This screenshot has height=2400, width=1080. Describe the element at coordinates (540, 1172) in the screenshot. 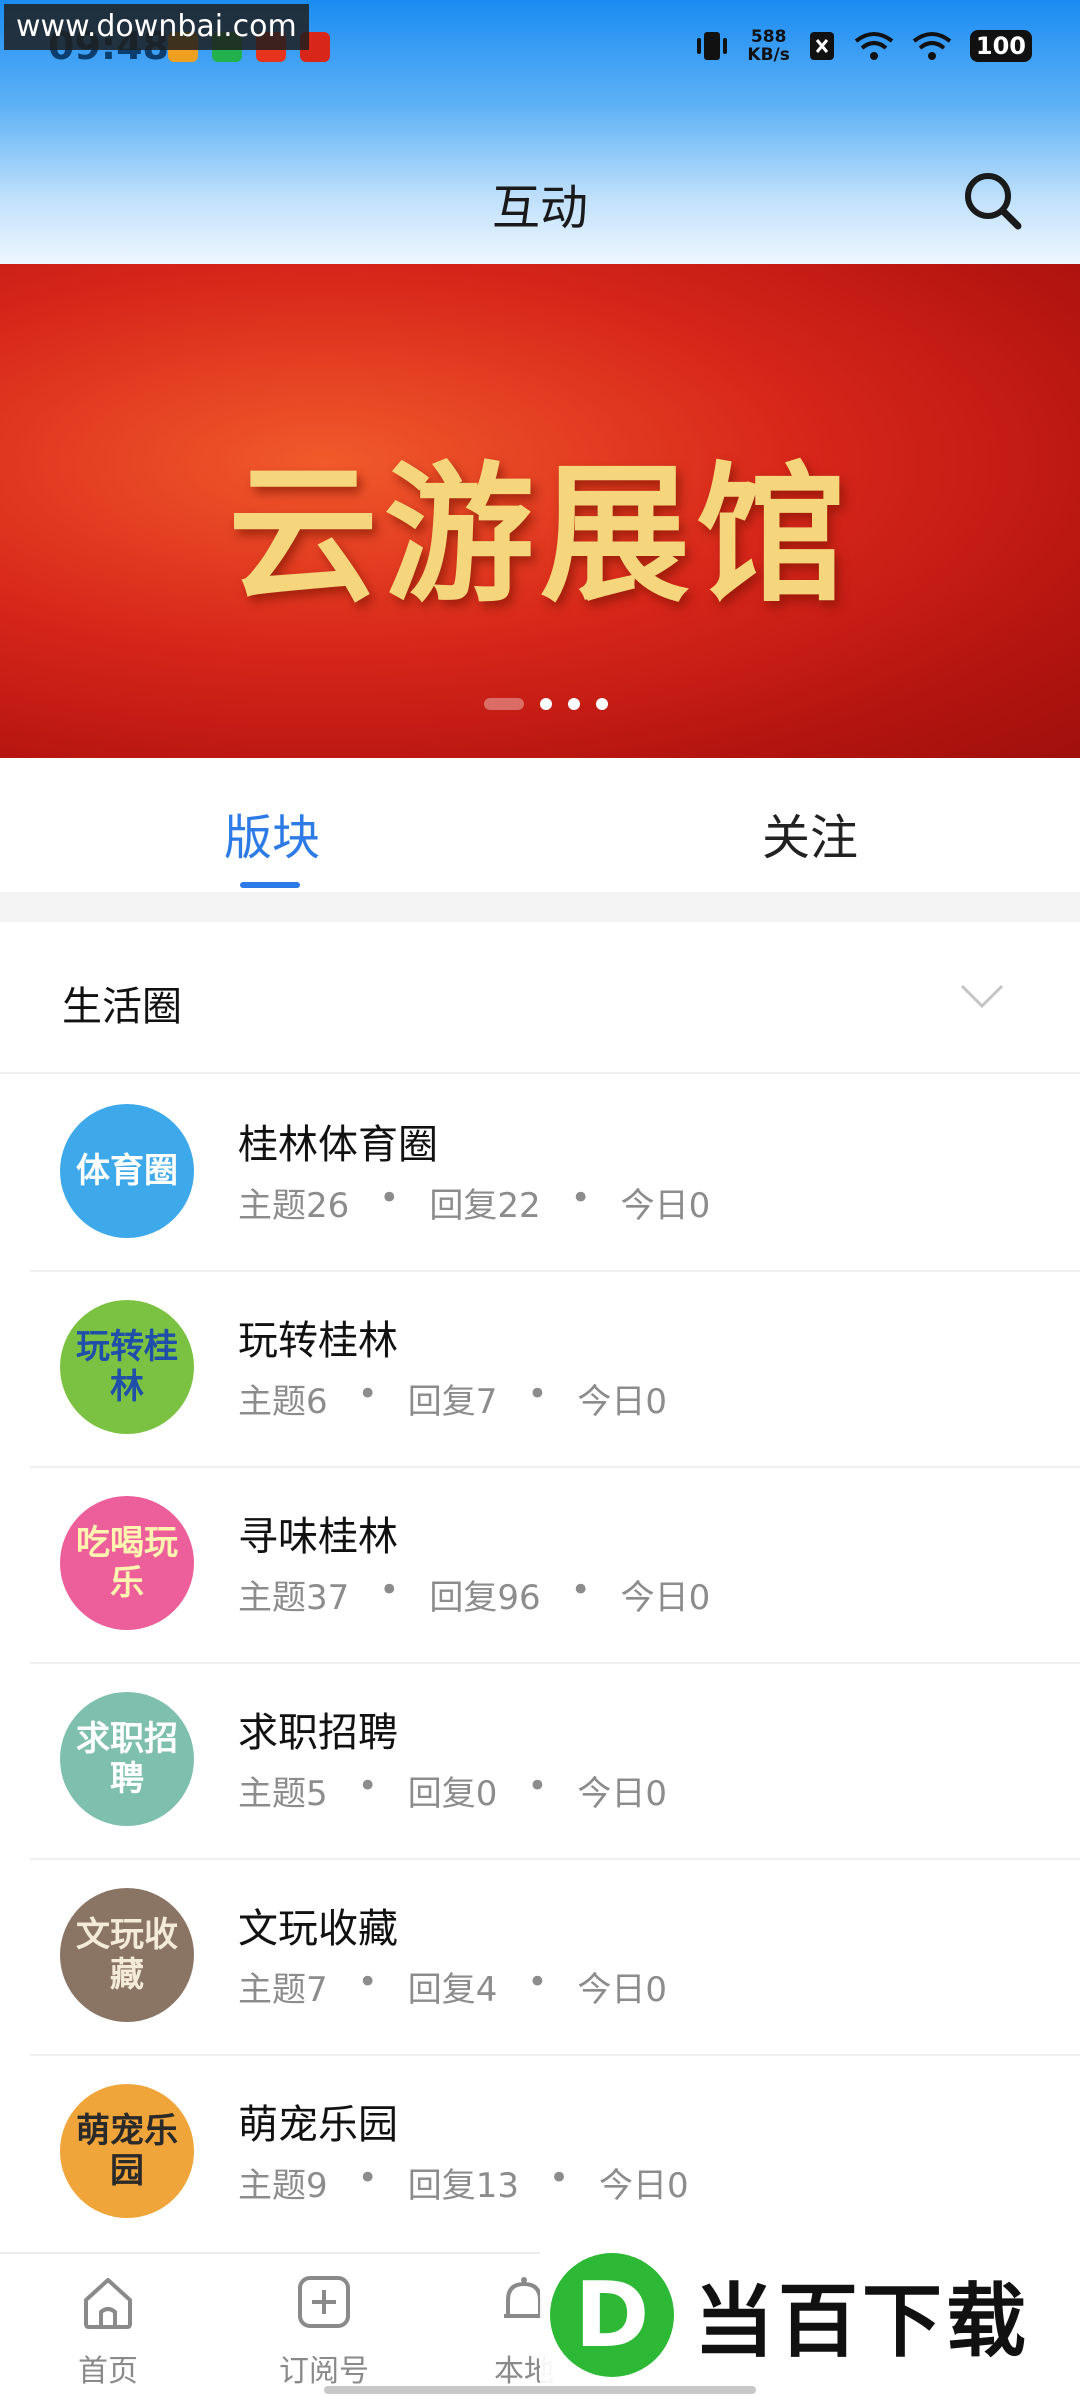

I see `forum-item: 体育圈 桂林体育圈 主题26 • 回复22 • 今日0` at that location.